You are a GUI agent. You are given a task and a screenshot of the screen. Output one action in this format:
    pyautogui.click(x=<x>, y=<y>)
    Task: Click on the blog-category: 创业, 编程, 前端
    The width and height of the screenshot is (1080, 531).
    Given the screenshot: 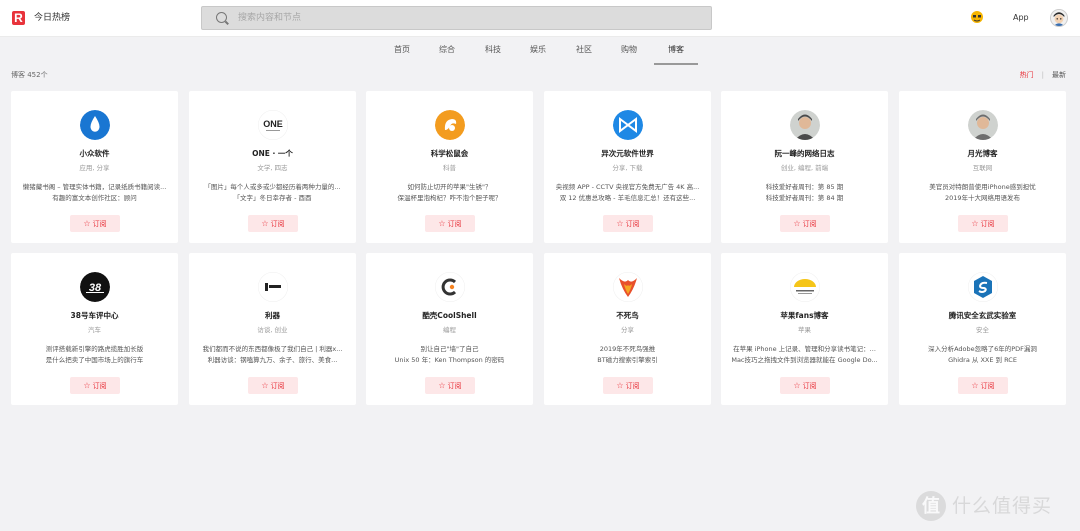 What is the action you would take?
    pyautogui.click(x=804, y=168)
    